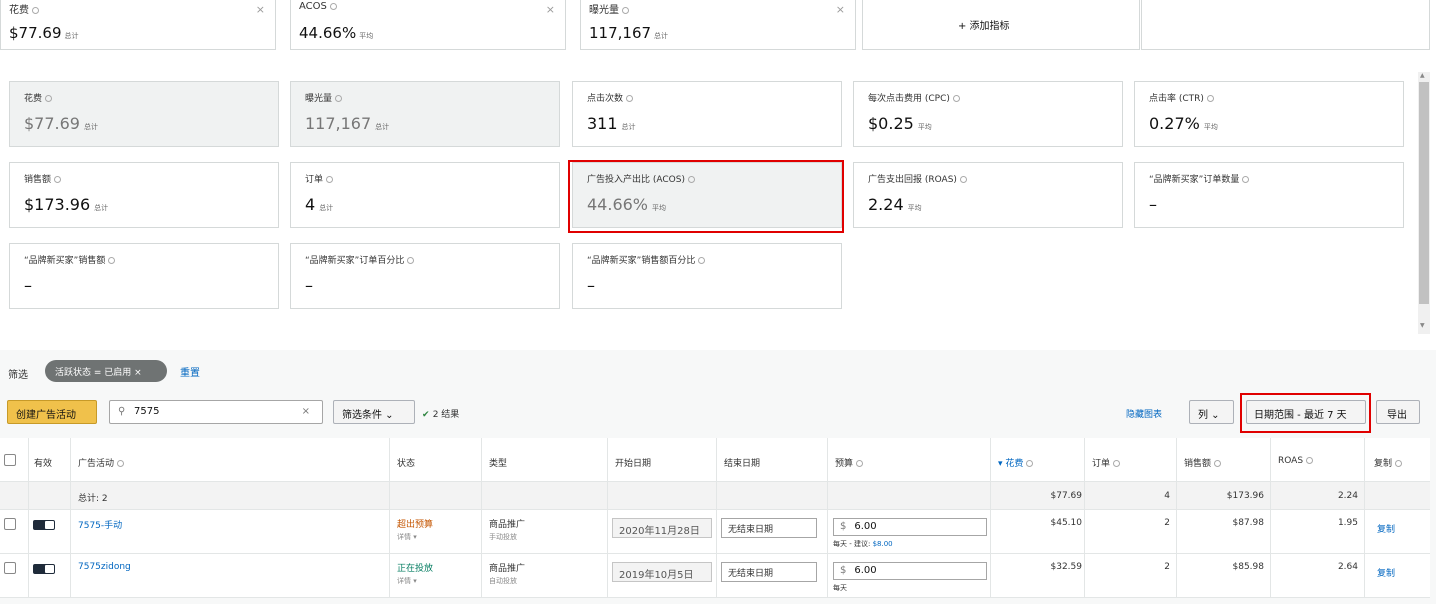 The height and width of the screenshot is (604, 1436). Describe the element at coordinates (988, 114) in the screenshot. I see `metric-card-cpc: 每次点击费用 (CPC) $0.25 平均` at that location.